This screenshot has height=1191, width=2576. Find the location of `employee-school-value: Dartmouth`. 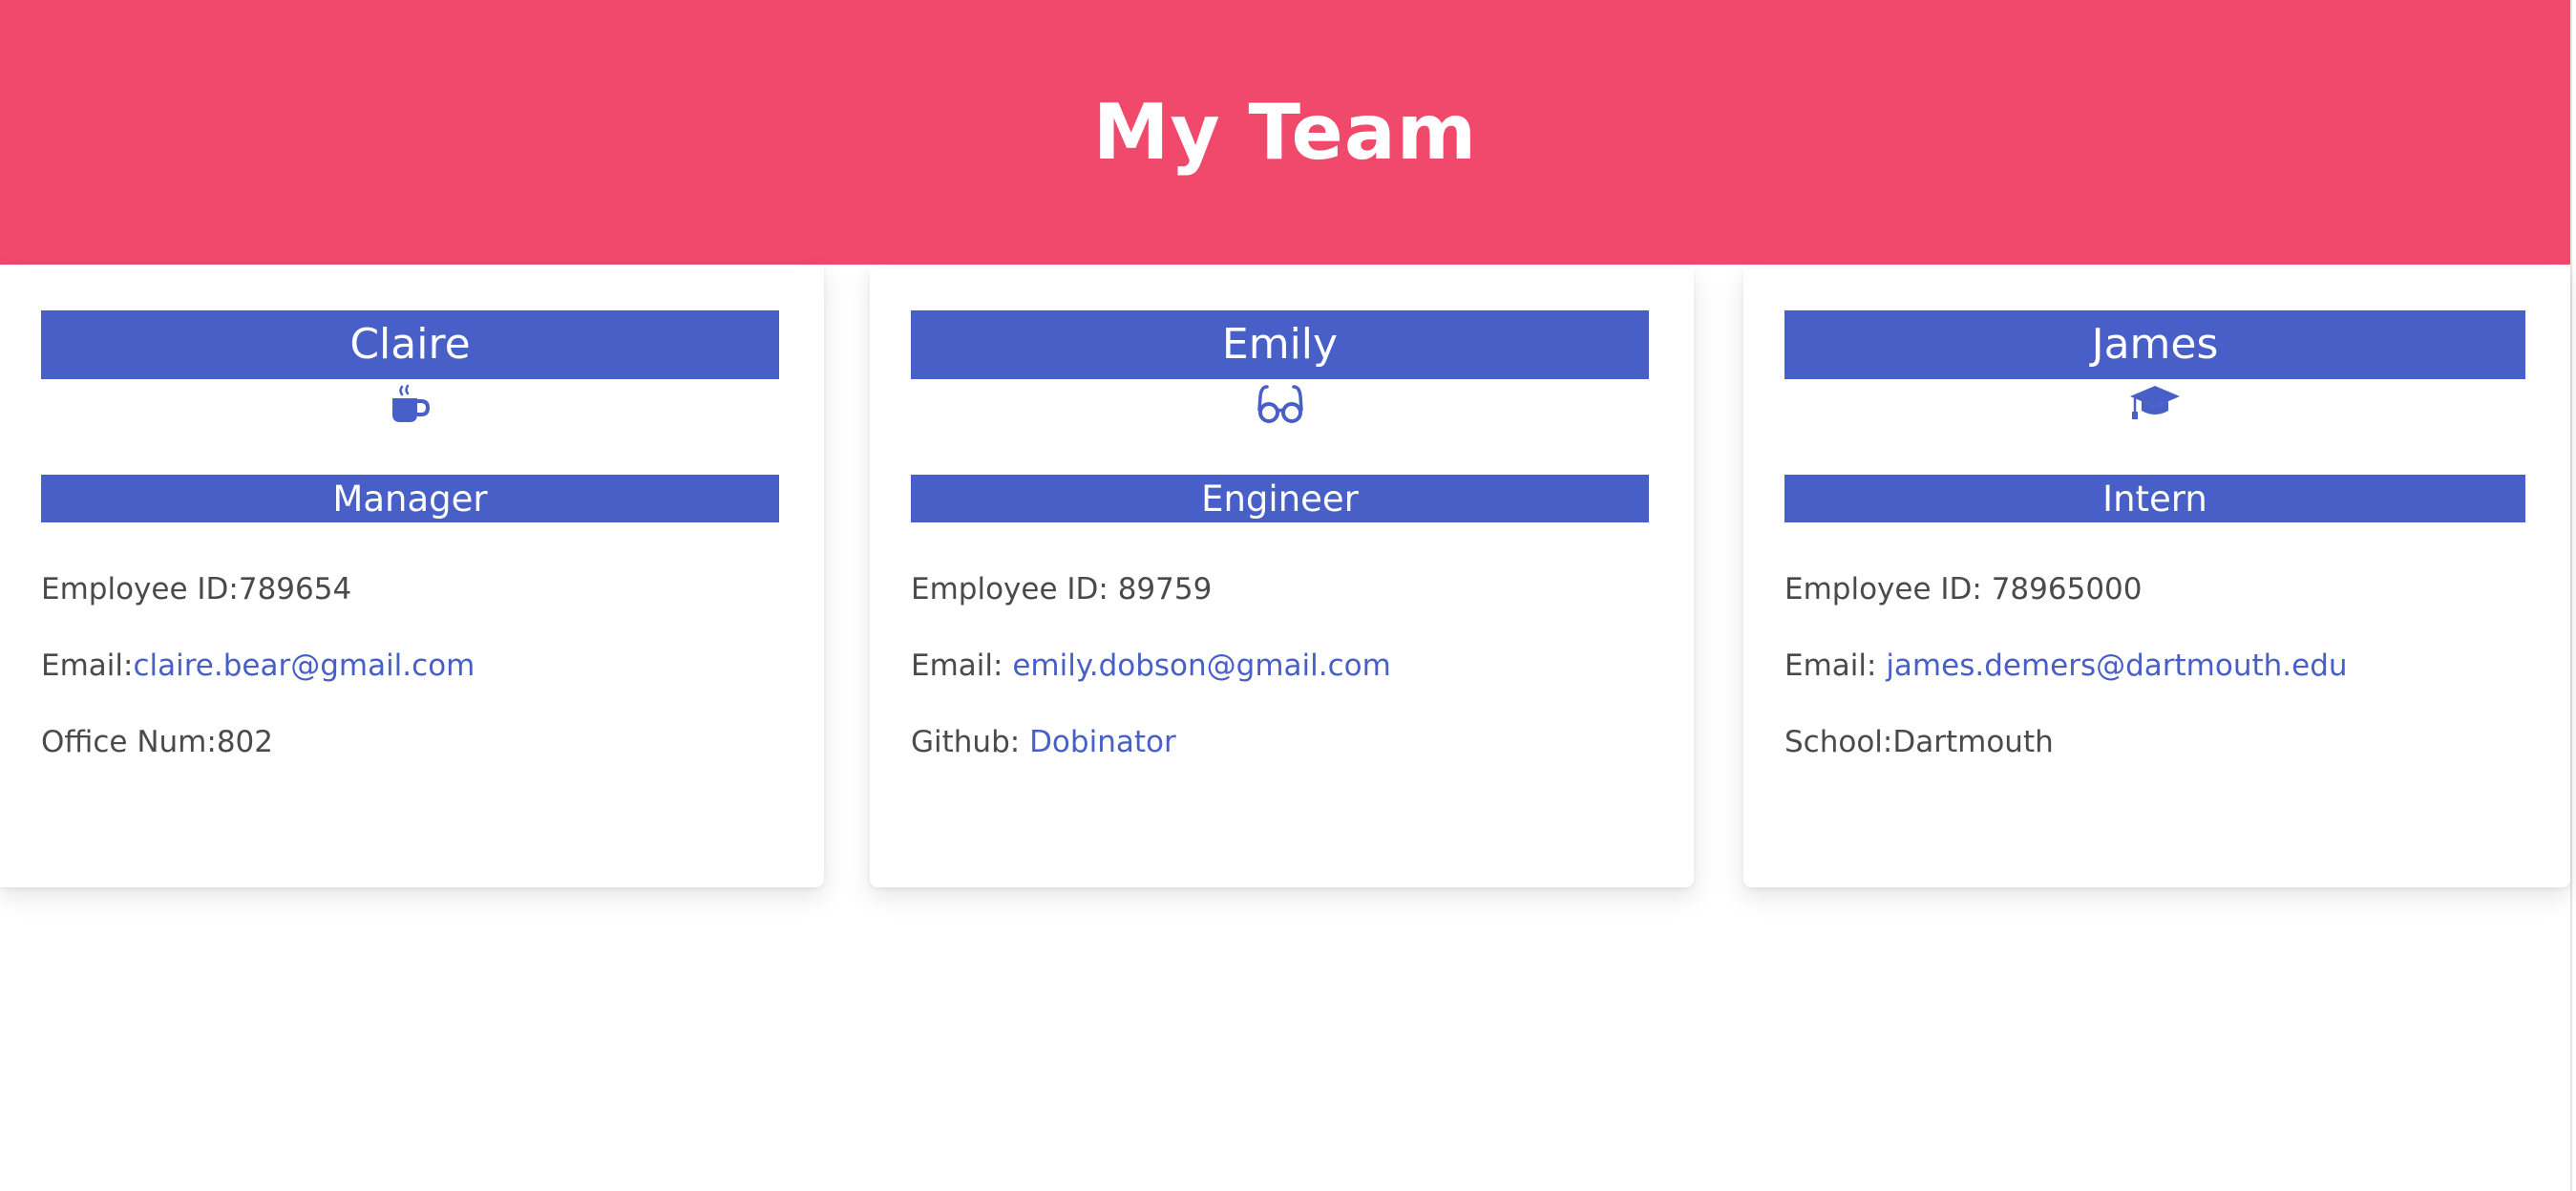

employee-school-value: Dartmouth is located at coordinates (1973, 742).